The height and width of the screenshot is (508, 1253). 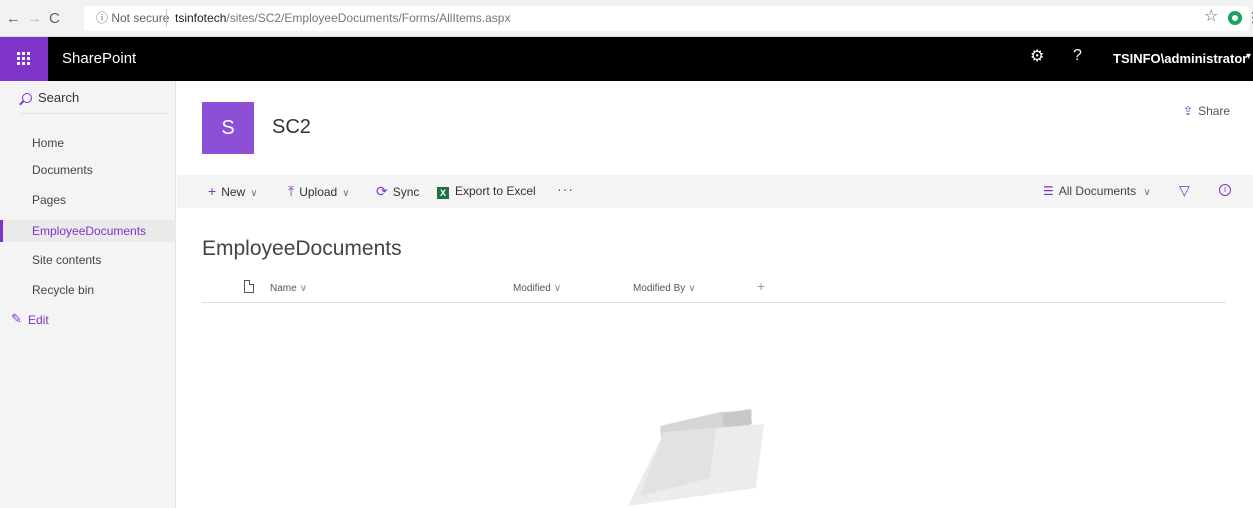 I want to click on site-title: SC2, so click(x=291, y=127).